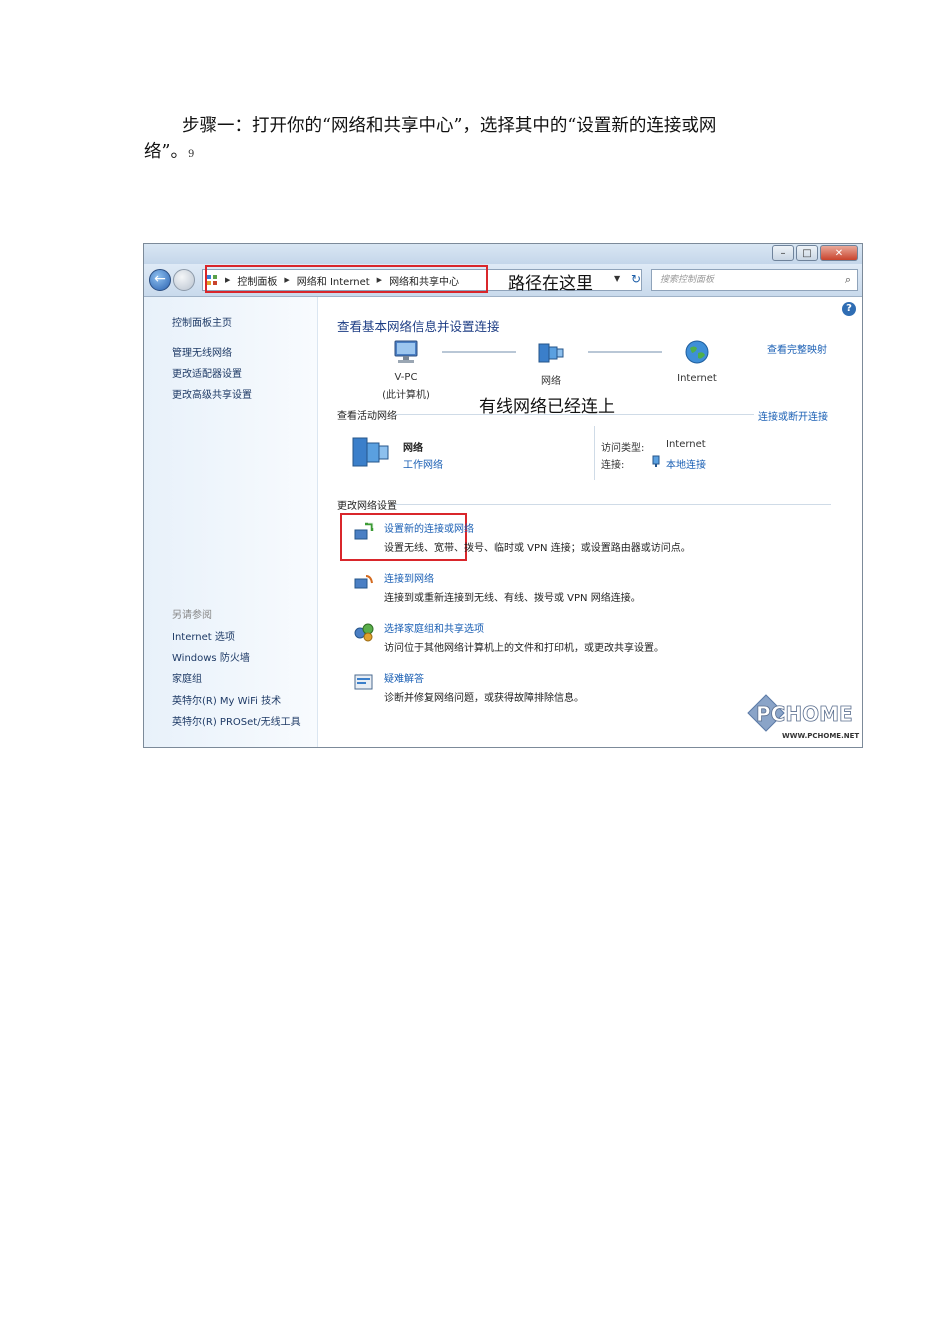 The image size is (950, 1344). What do you see at coordinates (686, 444) in the screenshot?
I see `access-type-value: Internet` at bounding box center [686, 444].